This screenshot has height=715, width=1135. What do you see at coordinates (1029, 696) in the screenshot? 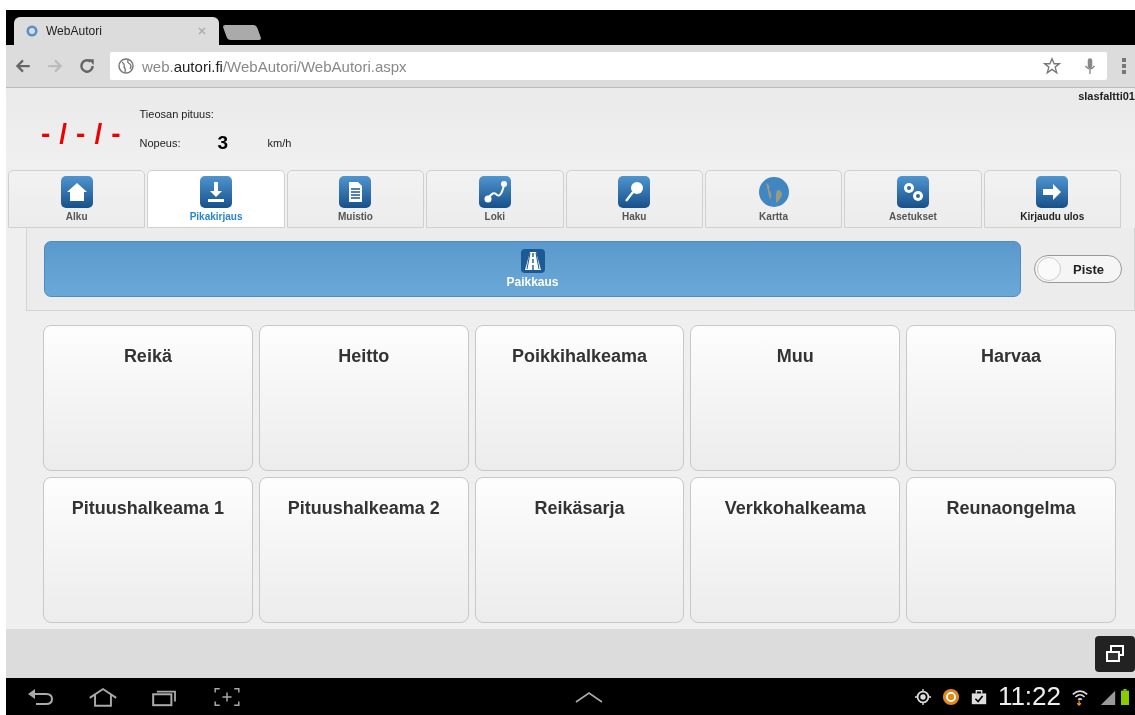
I see `clock: 11:22` at bounding box center [1029, 696].